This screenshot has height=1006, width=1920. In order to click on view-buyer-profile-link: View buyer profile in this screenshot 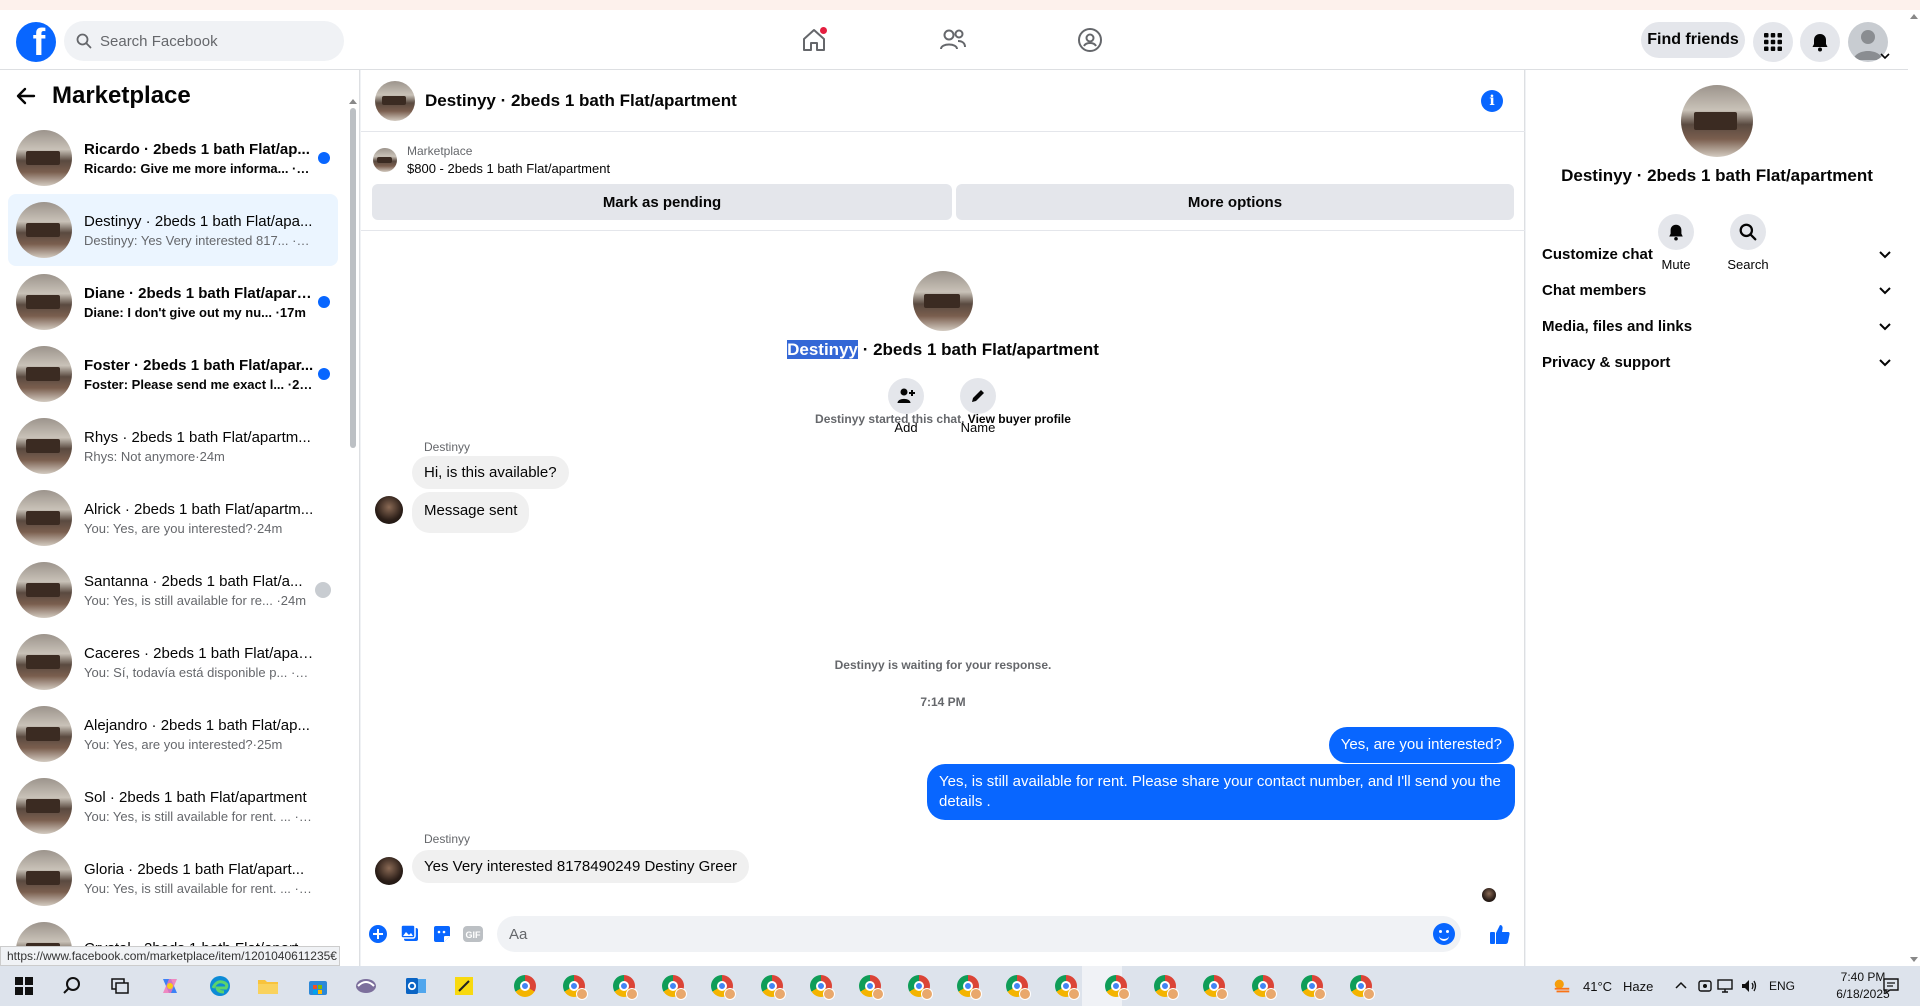, I will do `click(1019, 419)`.